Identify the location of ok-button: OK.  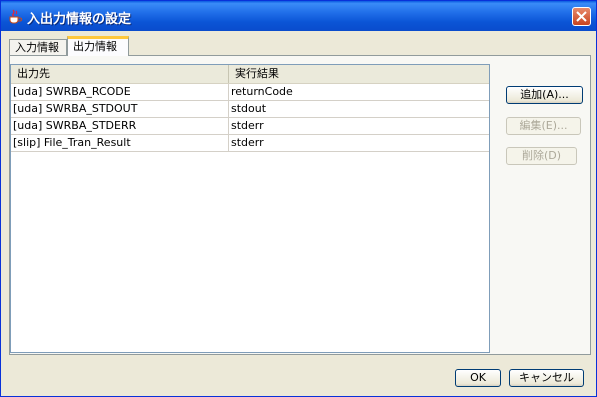
(478, 378).